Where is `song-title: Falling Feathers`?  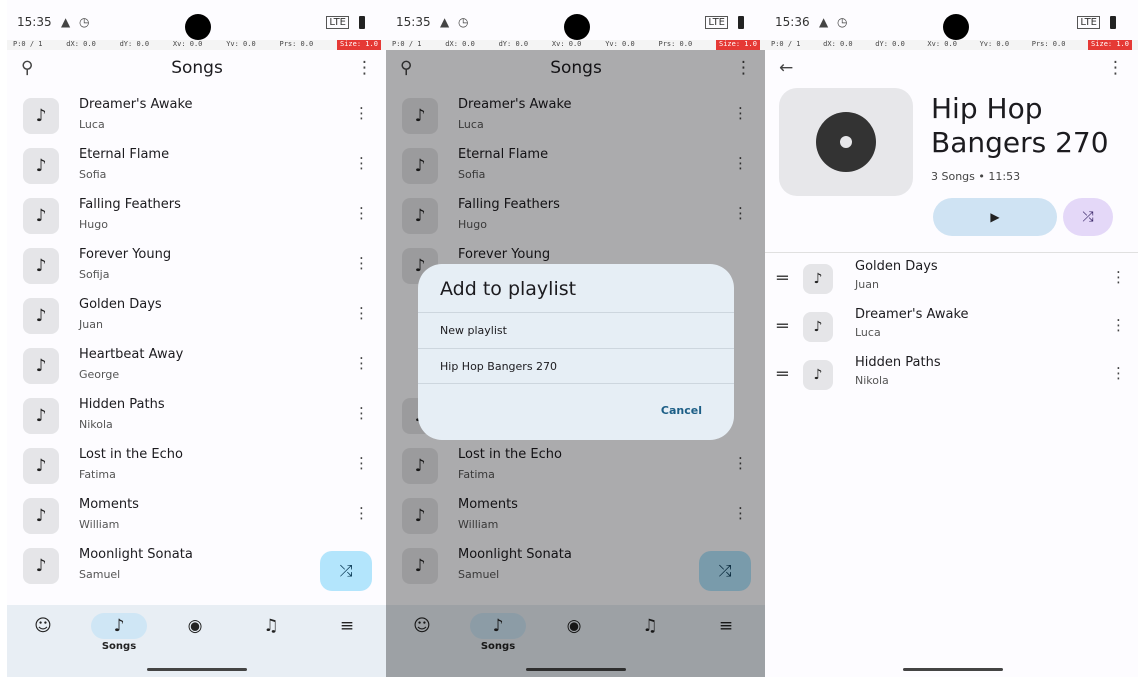
song-title: Falling Feathers is located at coordinates (130, 204).